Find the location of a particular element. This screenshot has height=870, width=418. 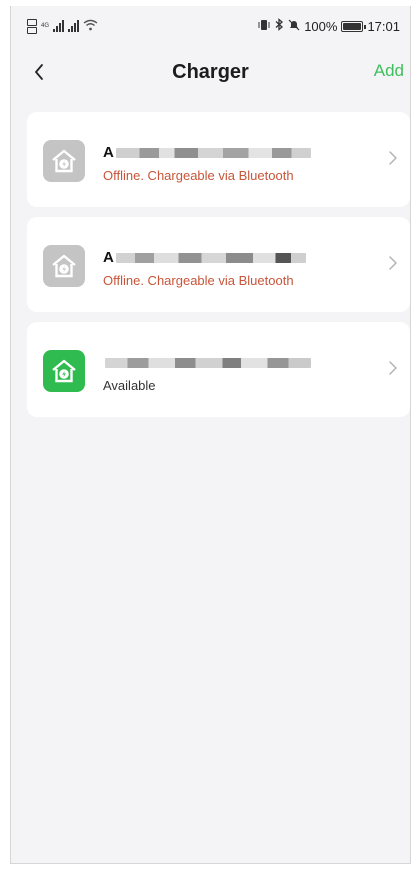

nav-bar: Charger Add is located at coordinates (210, 72).